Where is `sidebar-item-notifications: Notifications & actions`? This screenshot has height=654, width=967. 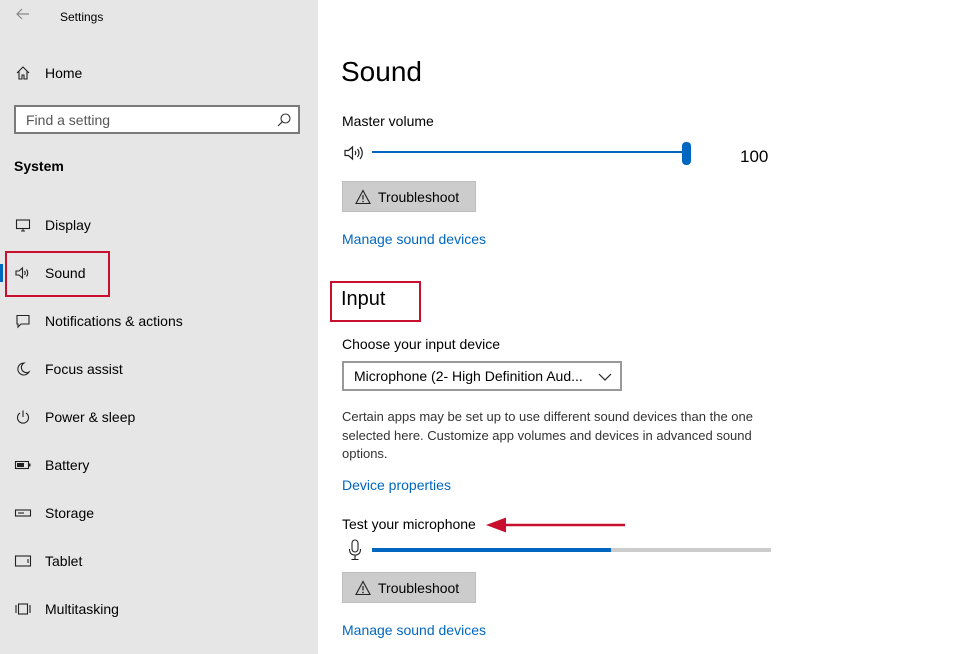 sidebar-item-notifications: Notifications & actions is located at coordinates (159, 321).